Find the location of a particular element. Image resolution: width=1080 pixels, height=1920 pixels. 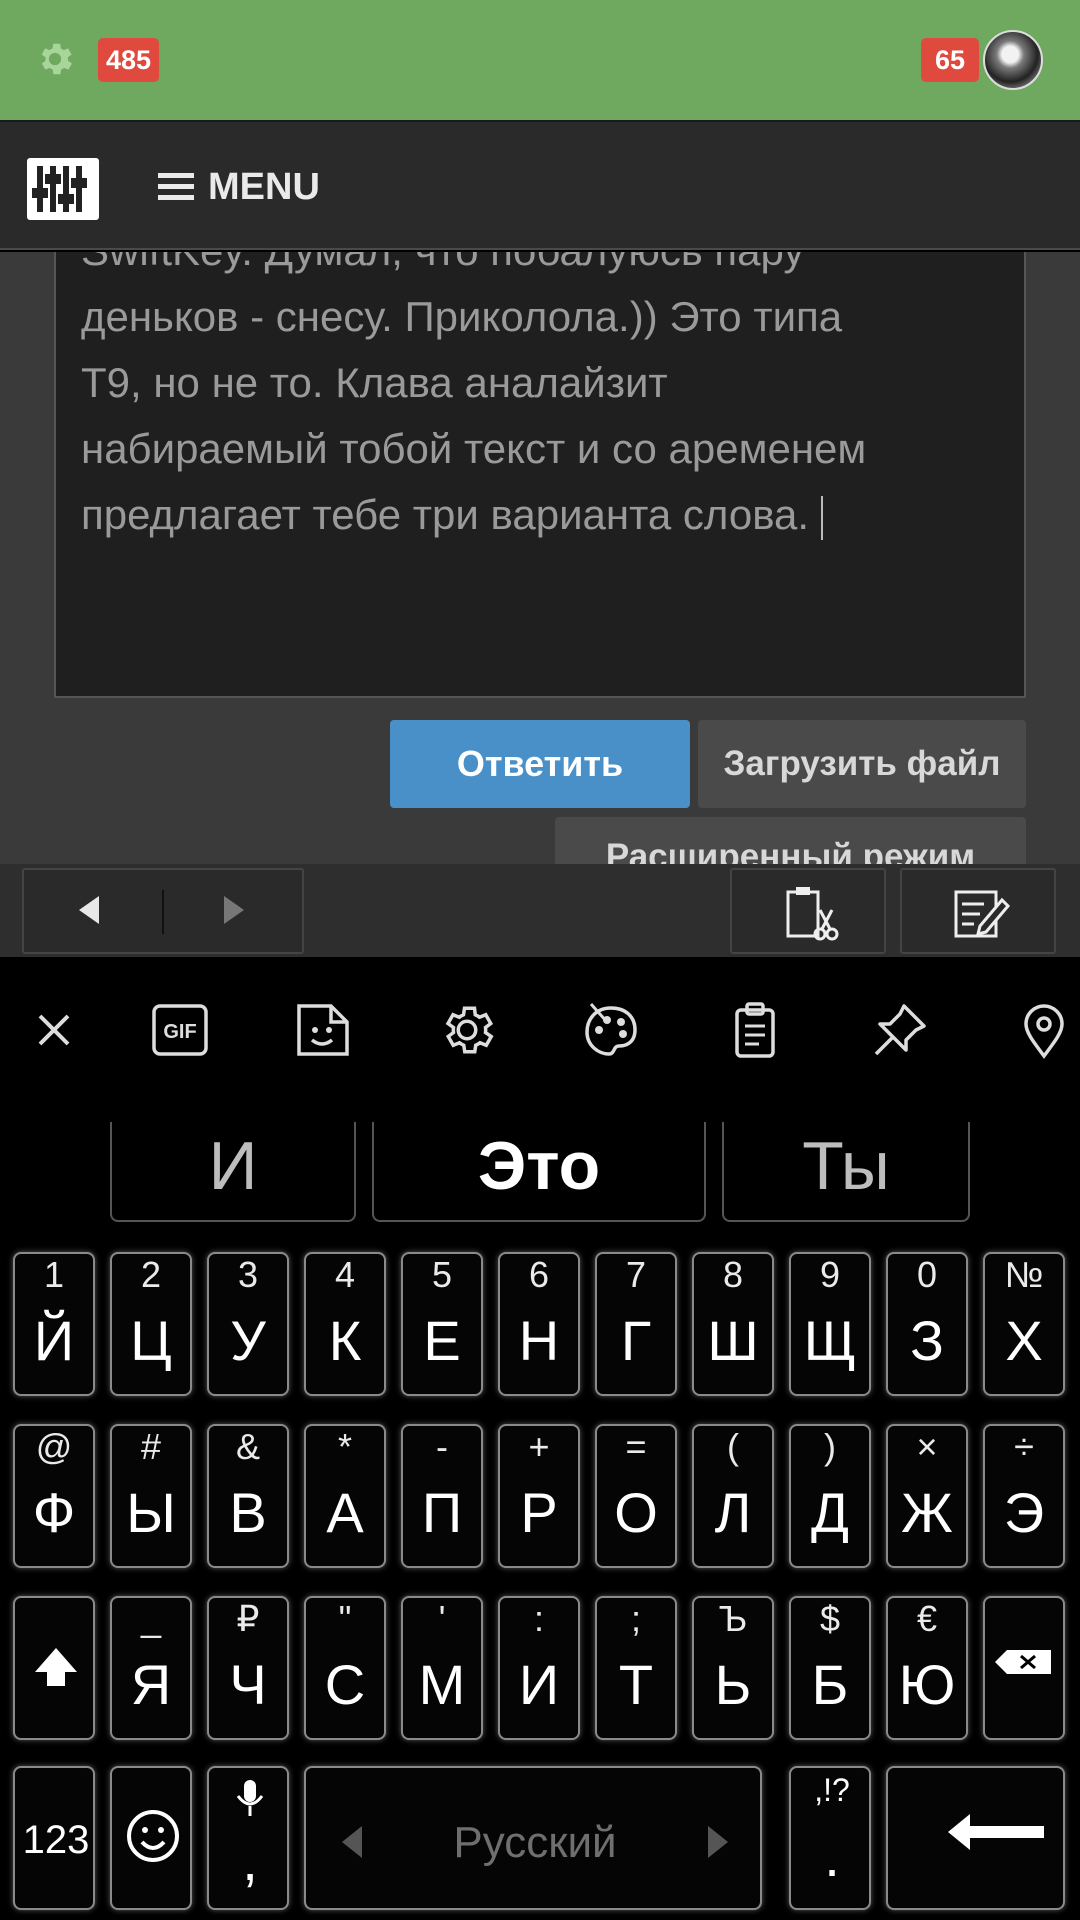

comma-key: , is located at coordinates (248, 1838).